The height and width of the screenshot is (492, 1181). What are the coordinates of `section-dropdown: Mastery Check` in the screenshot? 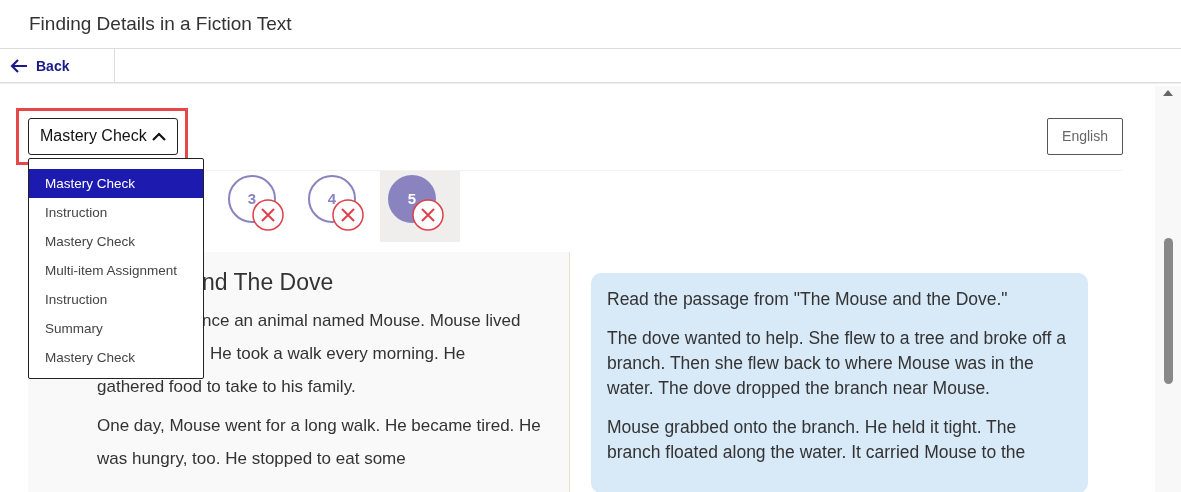 It's located at (103, 136).